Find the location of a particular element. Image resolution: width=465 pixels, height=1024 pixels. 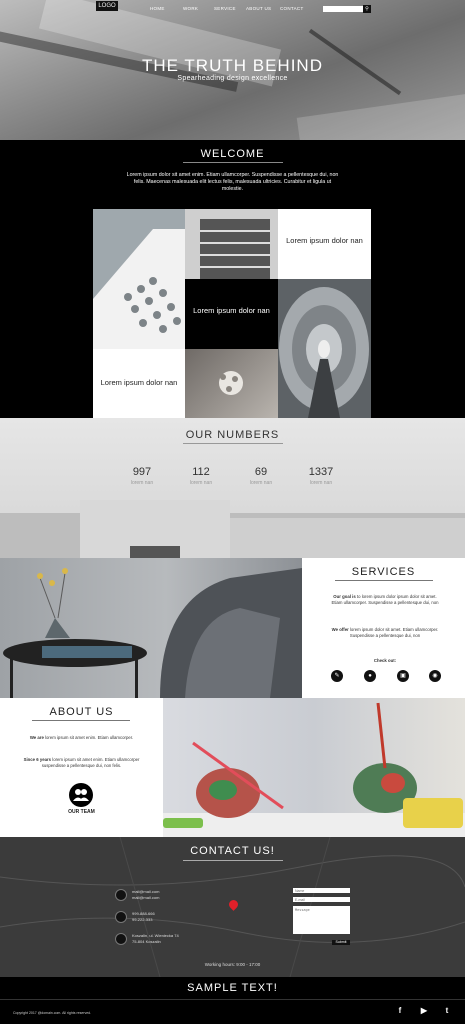

welcome-divider is located at coordinates (233, 162).